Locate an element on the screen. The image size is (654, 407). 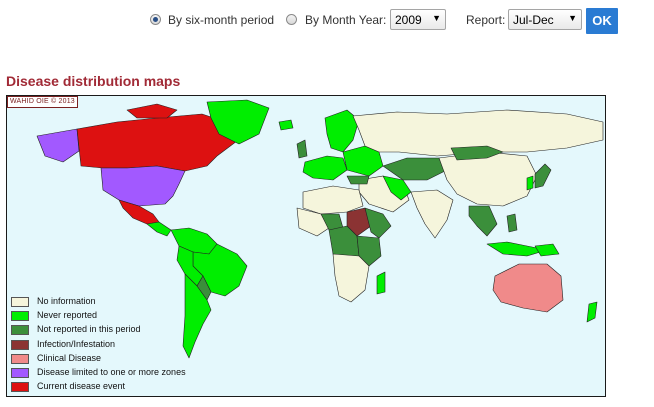
north-south-america-region is located at coordinates (194, 241).